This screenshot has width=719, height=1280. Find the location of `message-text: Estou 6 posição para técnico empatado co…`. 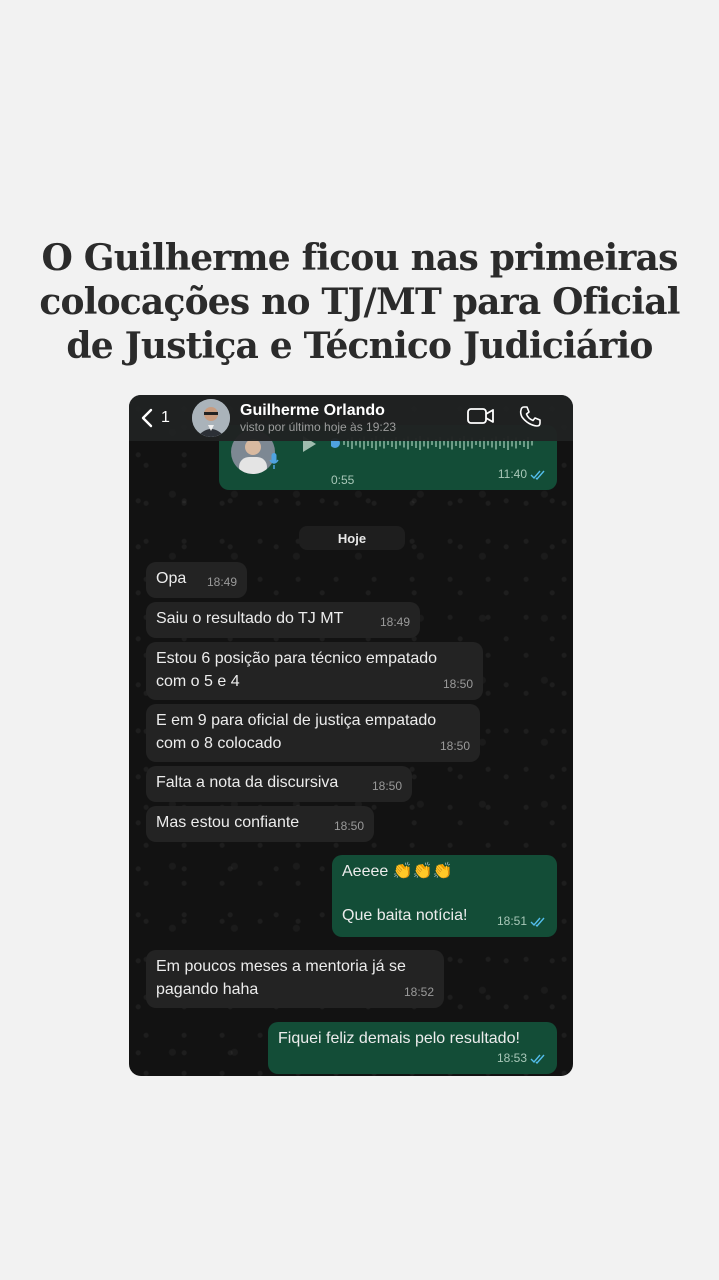

message-text: Estou 6 posição para técnico empatado co… is located at coordinates (297, 670).